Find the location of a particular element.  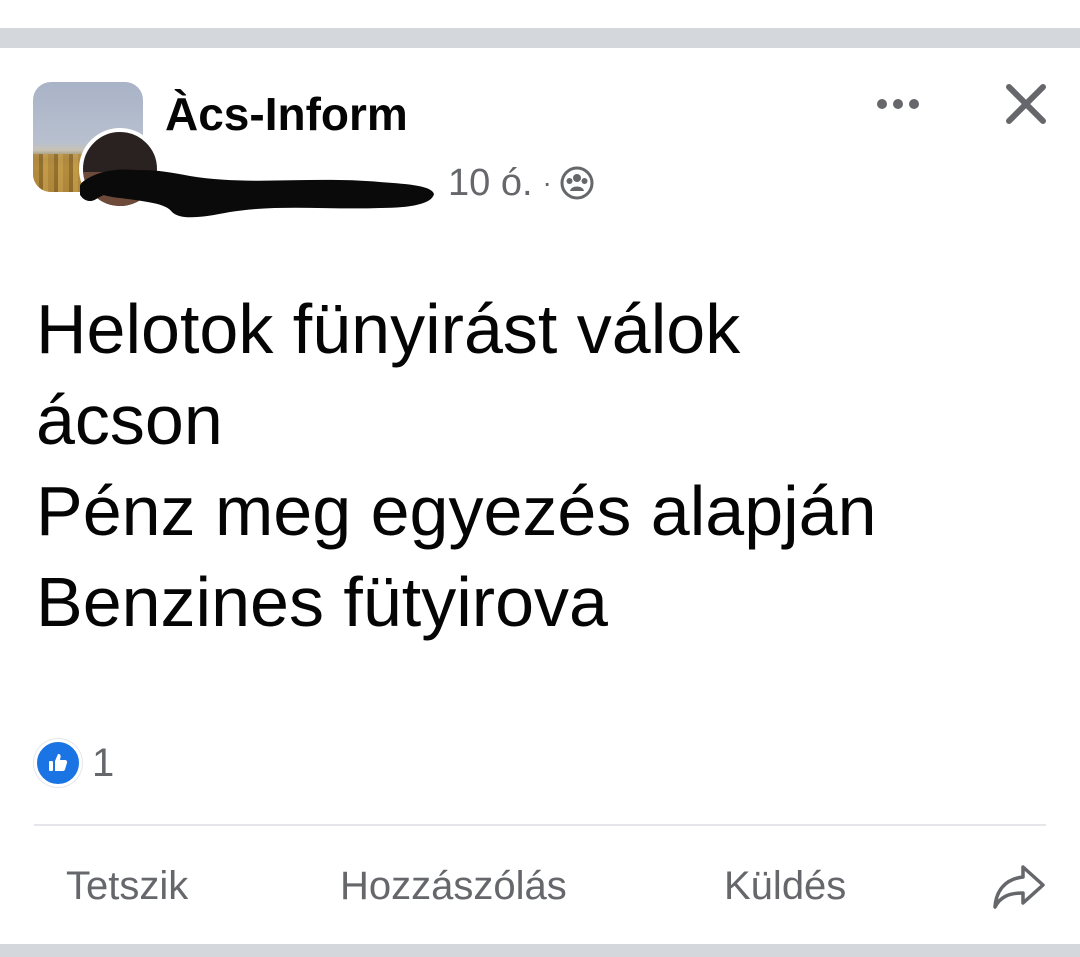

more-horizontal-icon is located at coordinates (898, 104).